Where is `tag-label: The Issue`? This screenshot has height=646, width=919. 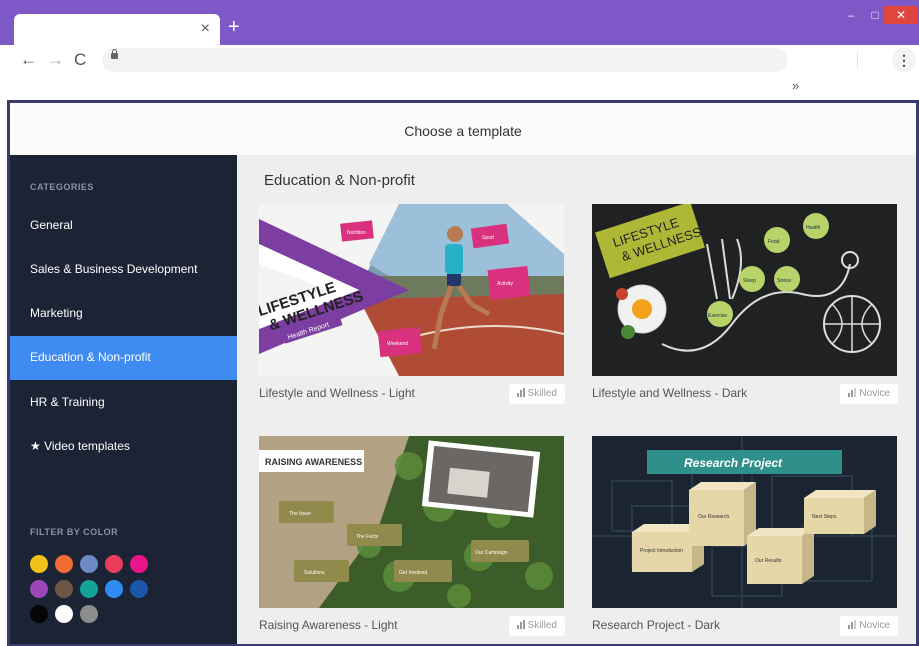 tag-label: The Issue is located at coordinates (300, 514).